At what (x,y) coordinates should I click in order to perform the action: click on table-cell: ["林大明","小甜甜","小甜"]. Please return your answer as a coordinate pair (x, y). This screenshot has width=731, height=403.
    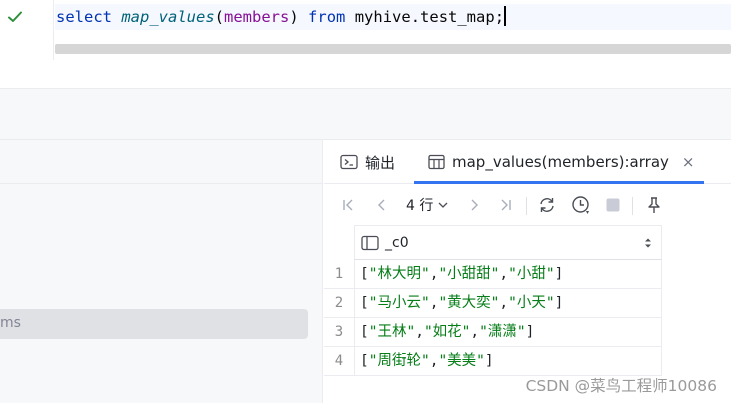
    Looking at the image, I should click on (508, 274).